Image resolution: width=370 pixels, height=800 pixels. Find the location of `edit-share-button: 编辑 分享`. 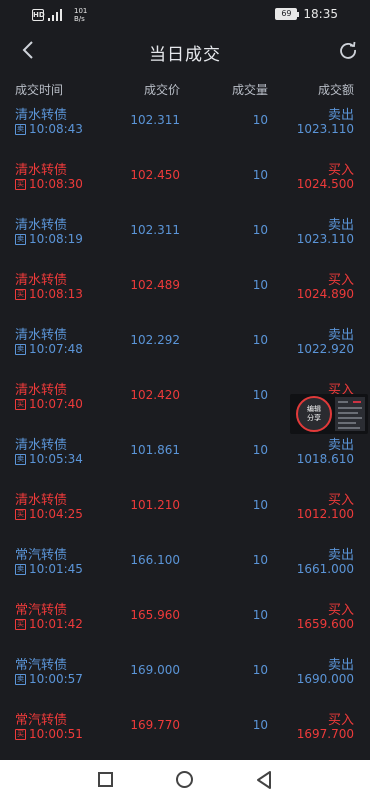

edit-share-button: 编辑 分享 is located at coordinates (314, 414).